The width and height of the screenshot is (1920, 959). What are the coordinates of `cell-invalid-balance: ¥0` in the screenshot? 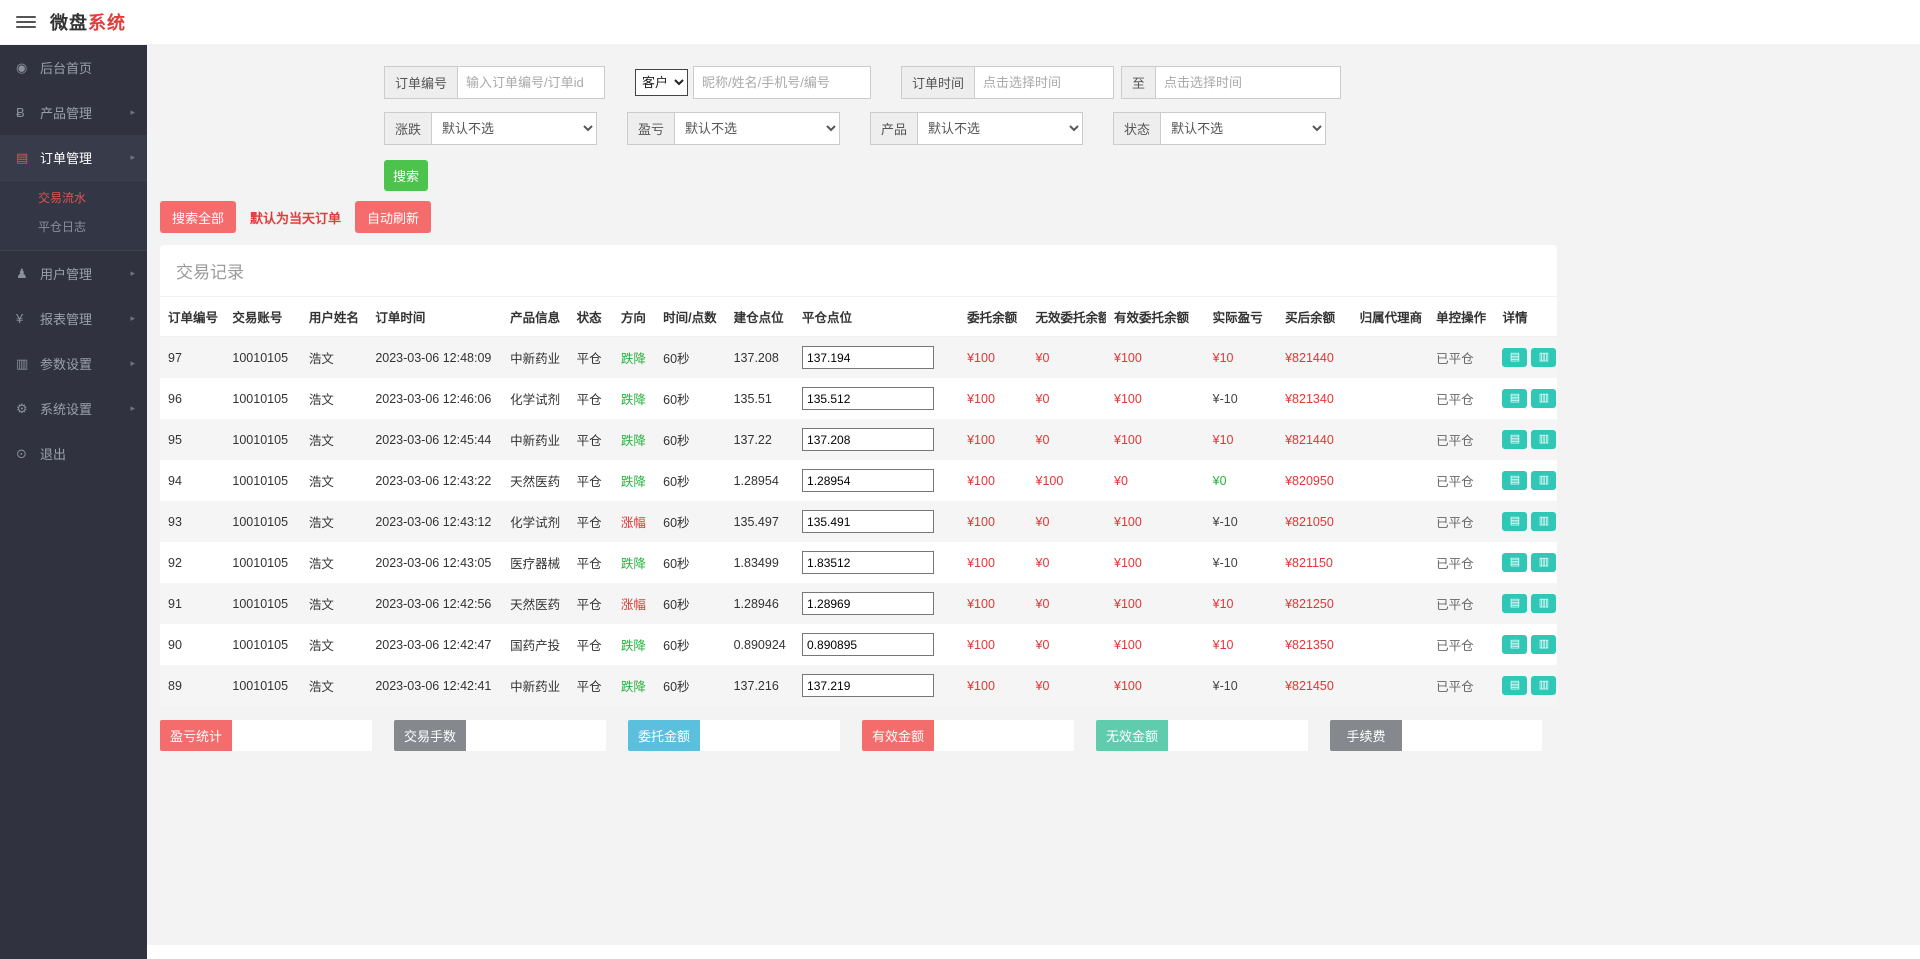 It's located at (1042, 357).